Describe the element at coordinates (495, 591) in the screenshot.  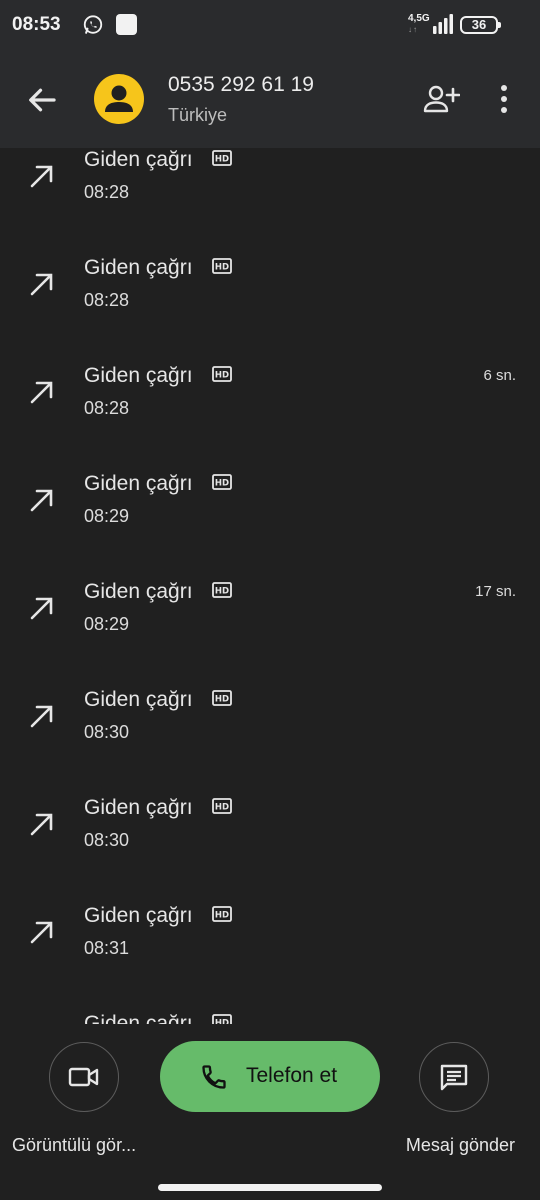
I see `call-duration: 17 sn.` at that location.